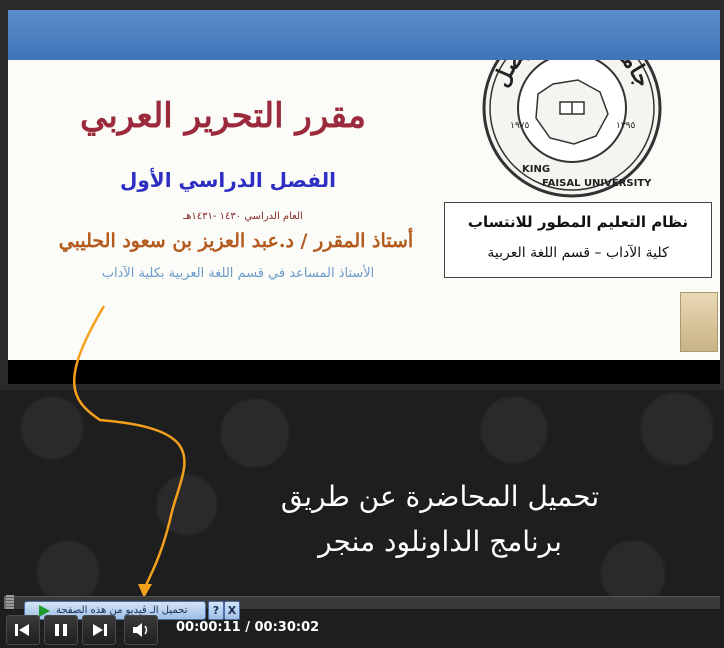  I want to click on caption-line-2: برنامج الداونلود منجر, so click(440, 541).